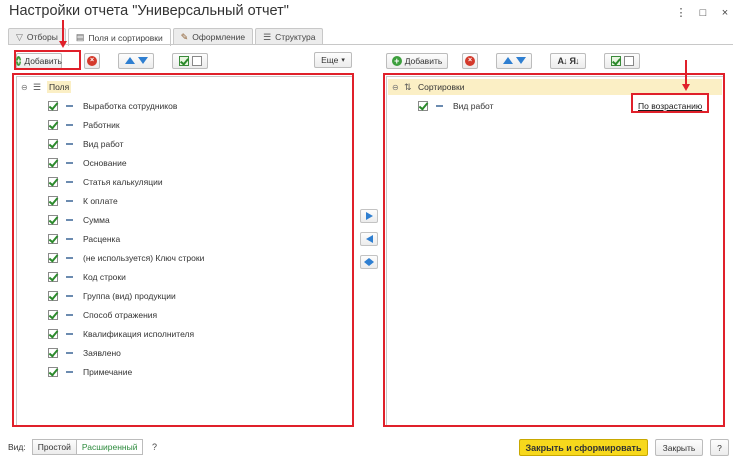  Describe the element at coordinates (686, 87) in the screenshot. I see `annotation-arrowhead-direction` at that location.